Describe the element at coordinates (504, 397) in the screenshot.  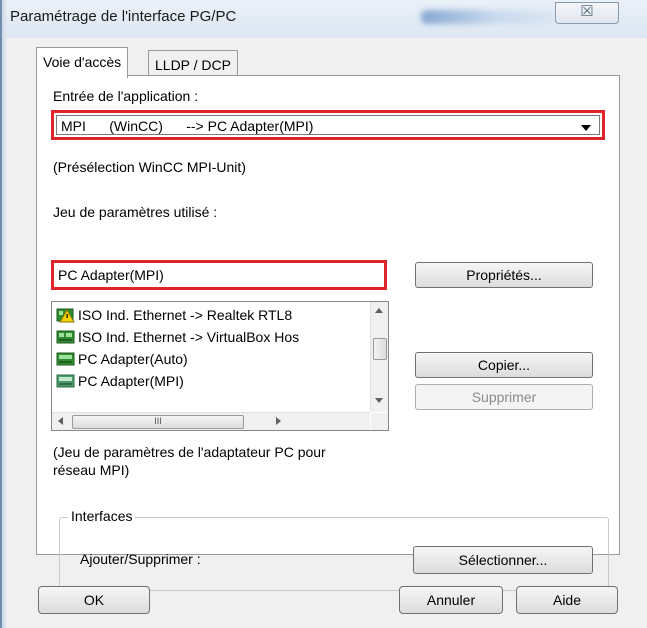
I see `delete-button: Supprimer` at that location.